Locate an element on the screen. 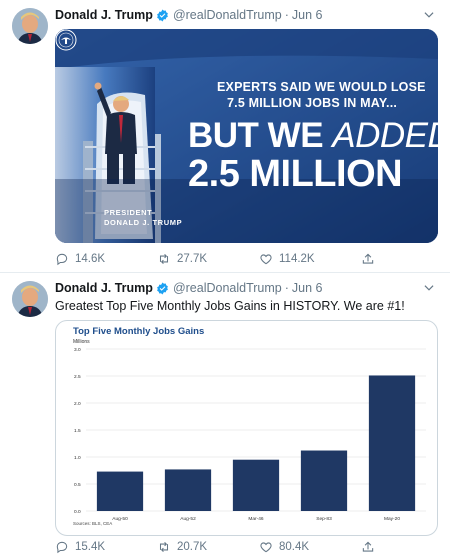 The width and height of the screenshot is (450, 560). headline-line-3: BUT WE ADDED is located at coordinates (313, 136).